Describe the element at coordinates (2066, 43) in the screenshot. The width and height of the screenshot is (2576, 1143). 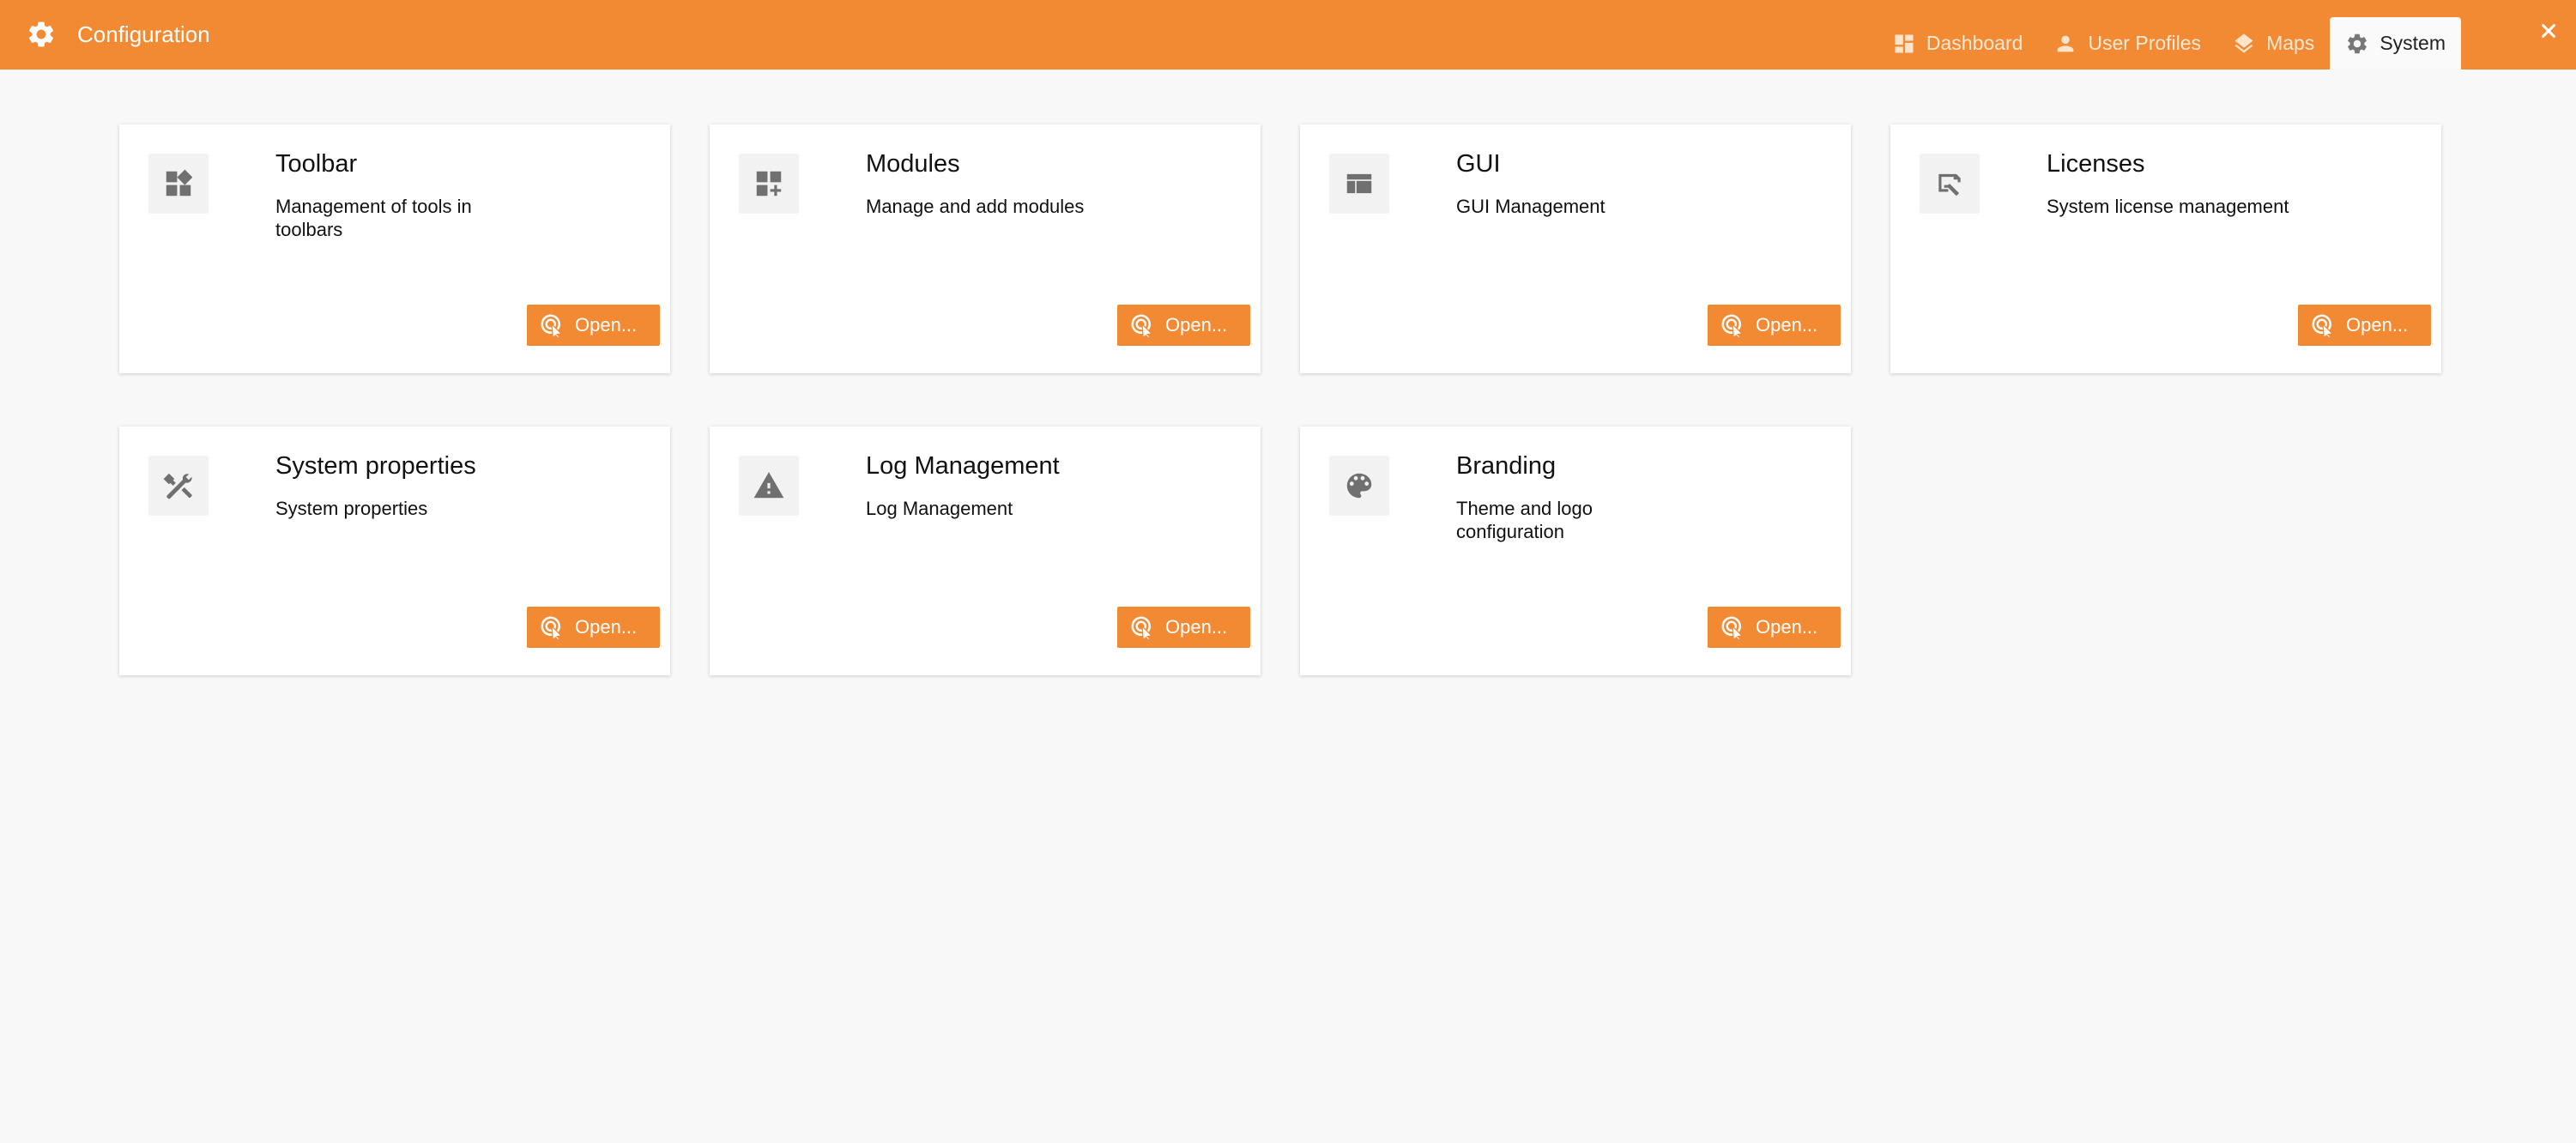
I see `person-icon` at that location.